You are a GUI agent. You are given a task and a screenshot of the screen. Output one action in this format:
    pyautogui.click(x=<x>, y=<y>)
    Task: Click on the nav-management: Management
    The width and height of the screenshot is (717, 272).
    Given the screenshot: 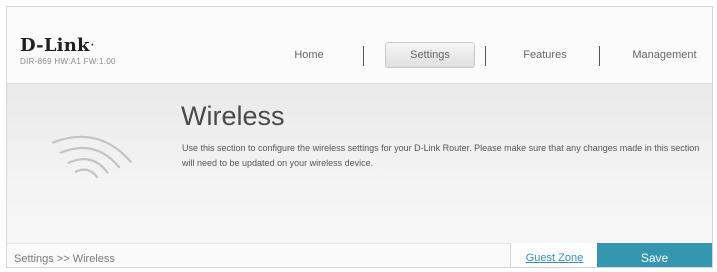 What is the action you would take?
    pyautogui.click(x=664, y=55)
    